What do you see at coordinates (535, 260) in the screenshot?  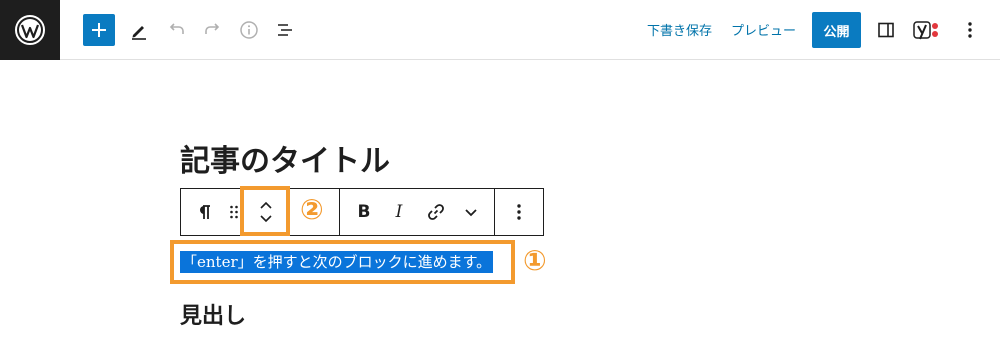 I see `annotation-number-1: ①` at bounding box center [535, 260].